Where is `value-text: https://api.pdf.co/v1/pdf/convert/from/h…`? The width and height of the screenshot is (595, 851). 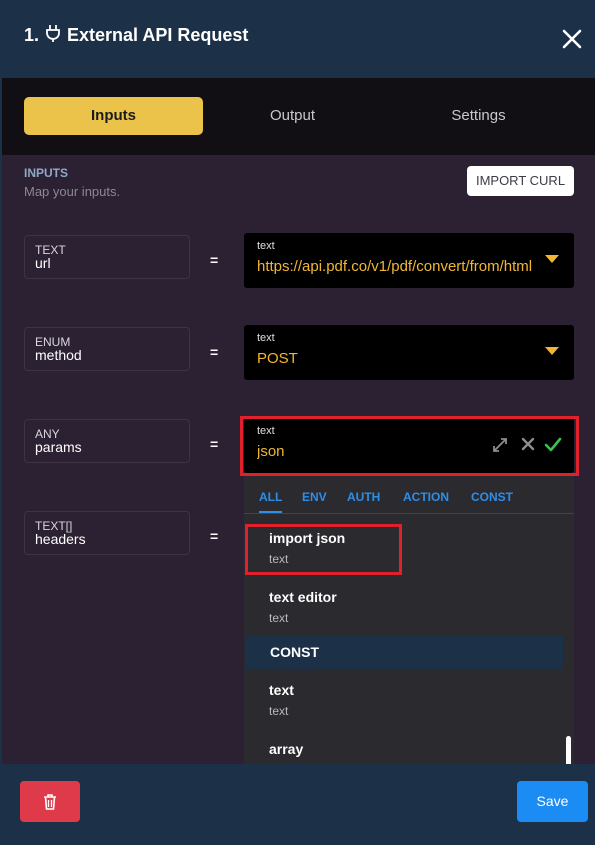 value-text: https://api.pdf.co/v1/pdf/convert/from/h… is located at coordinates (395, 266).